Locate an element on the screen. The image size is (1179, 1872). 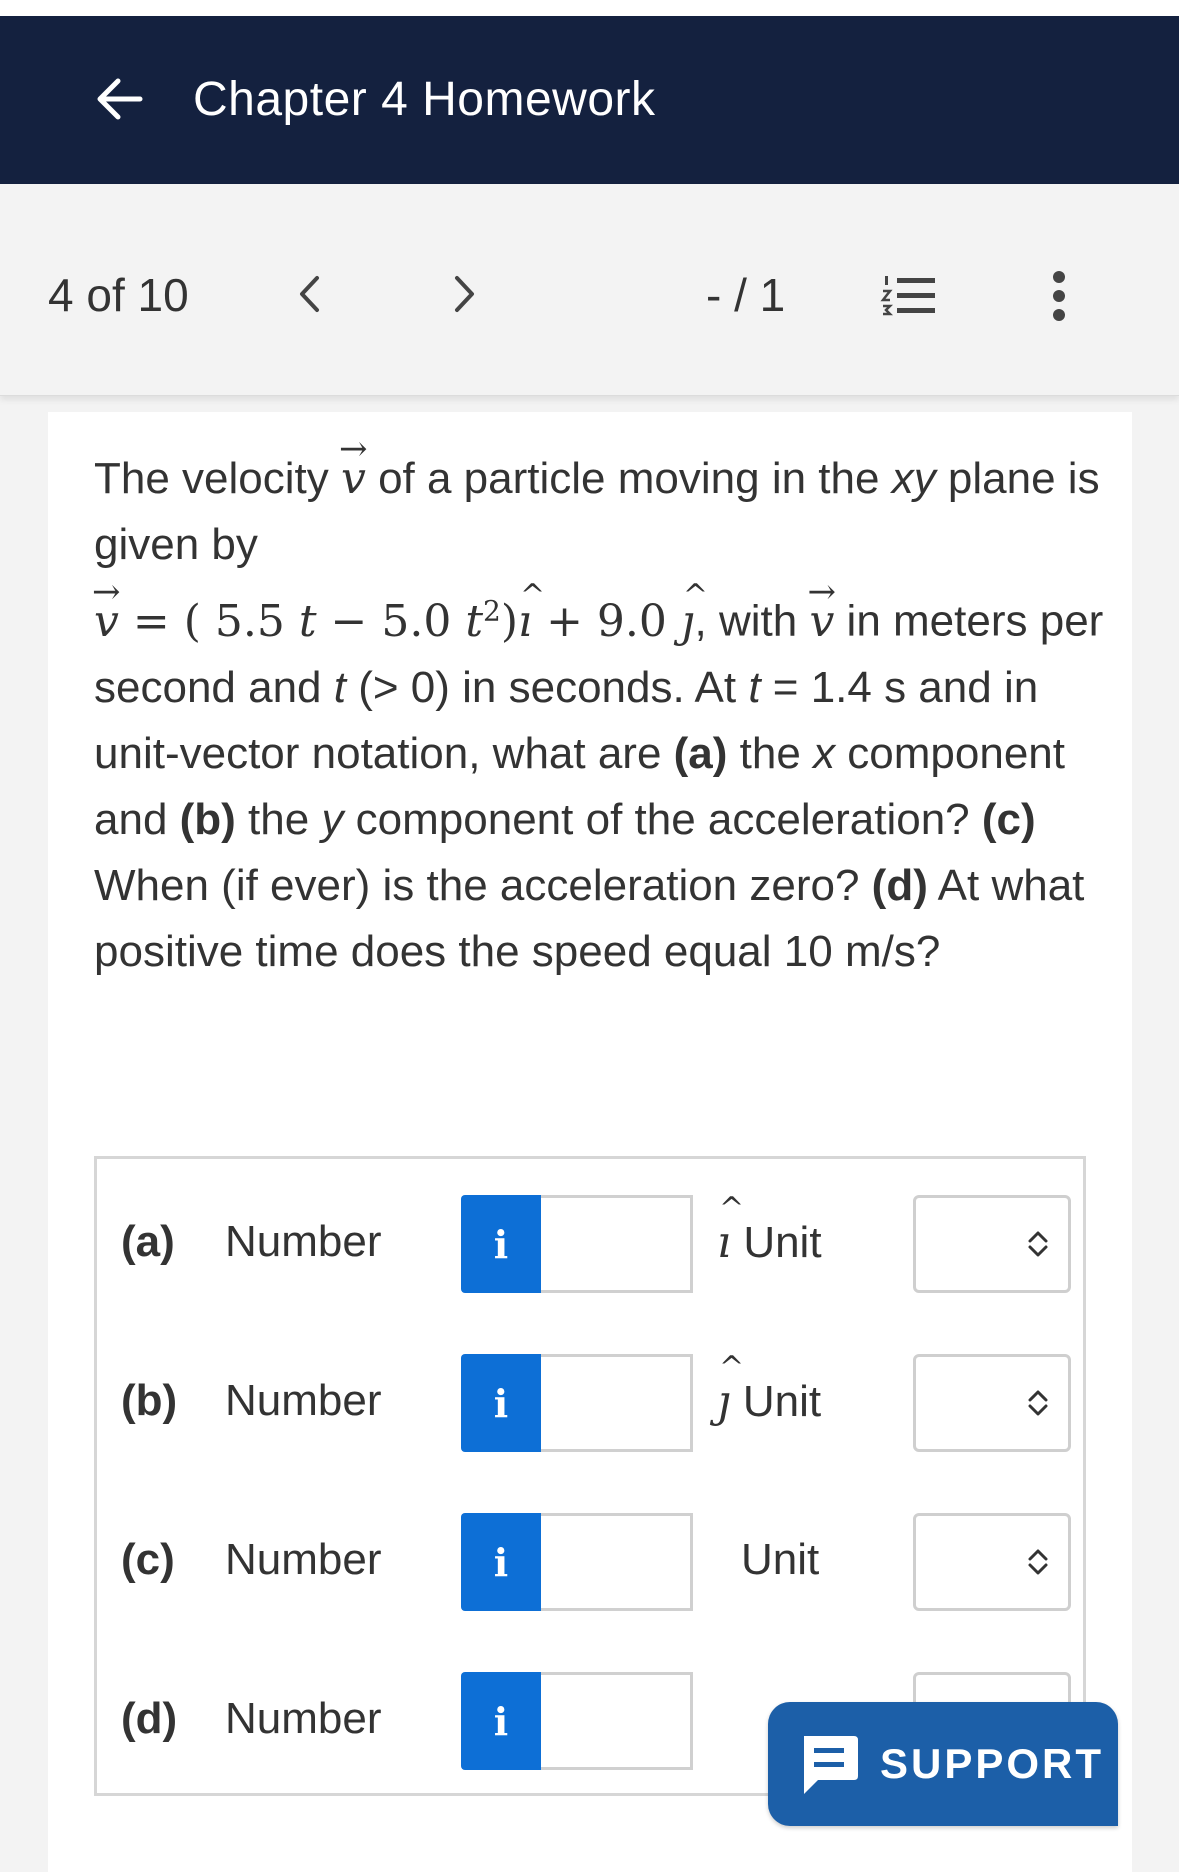
more-options-button is located at coordinates (1059, 296).